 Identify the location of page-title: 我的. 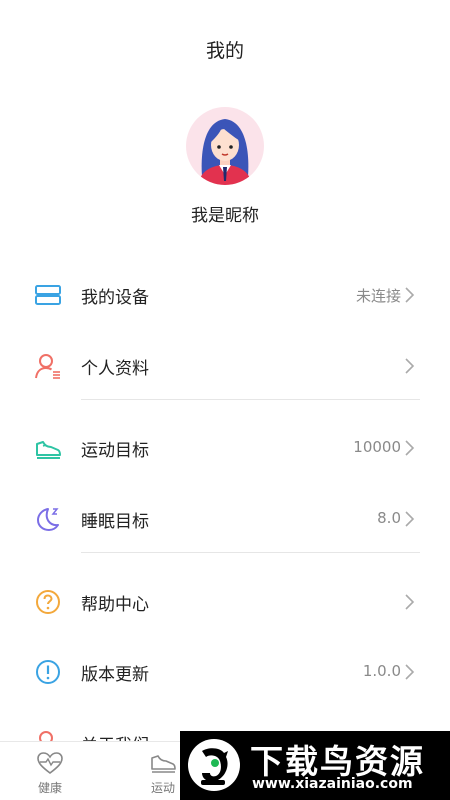
(224, 51).